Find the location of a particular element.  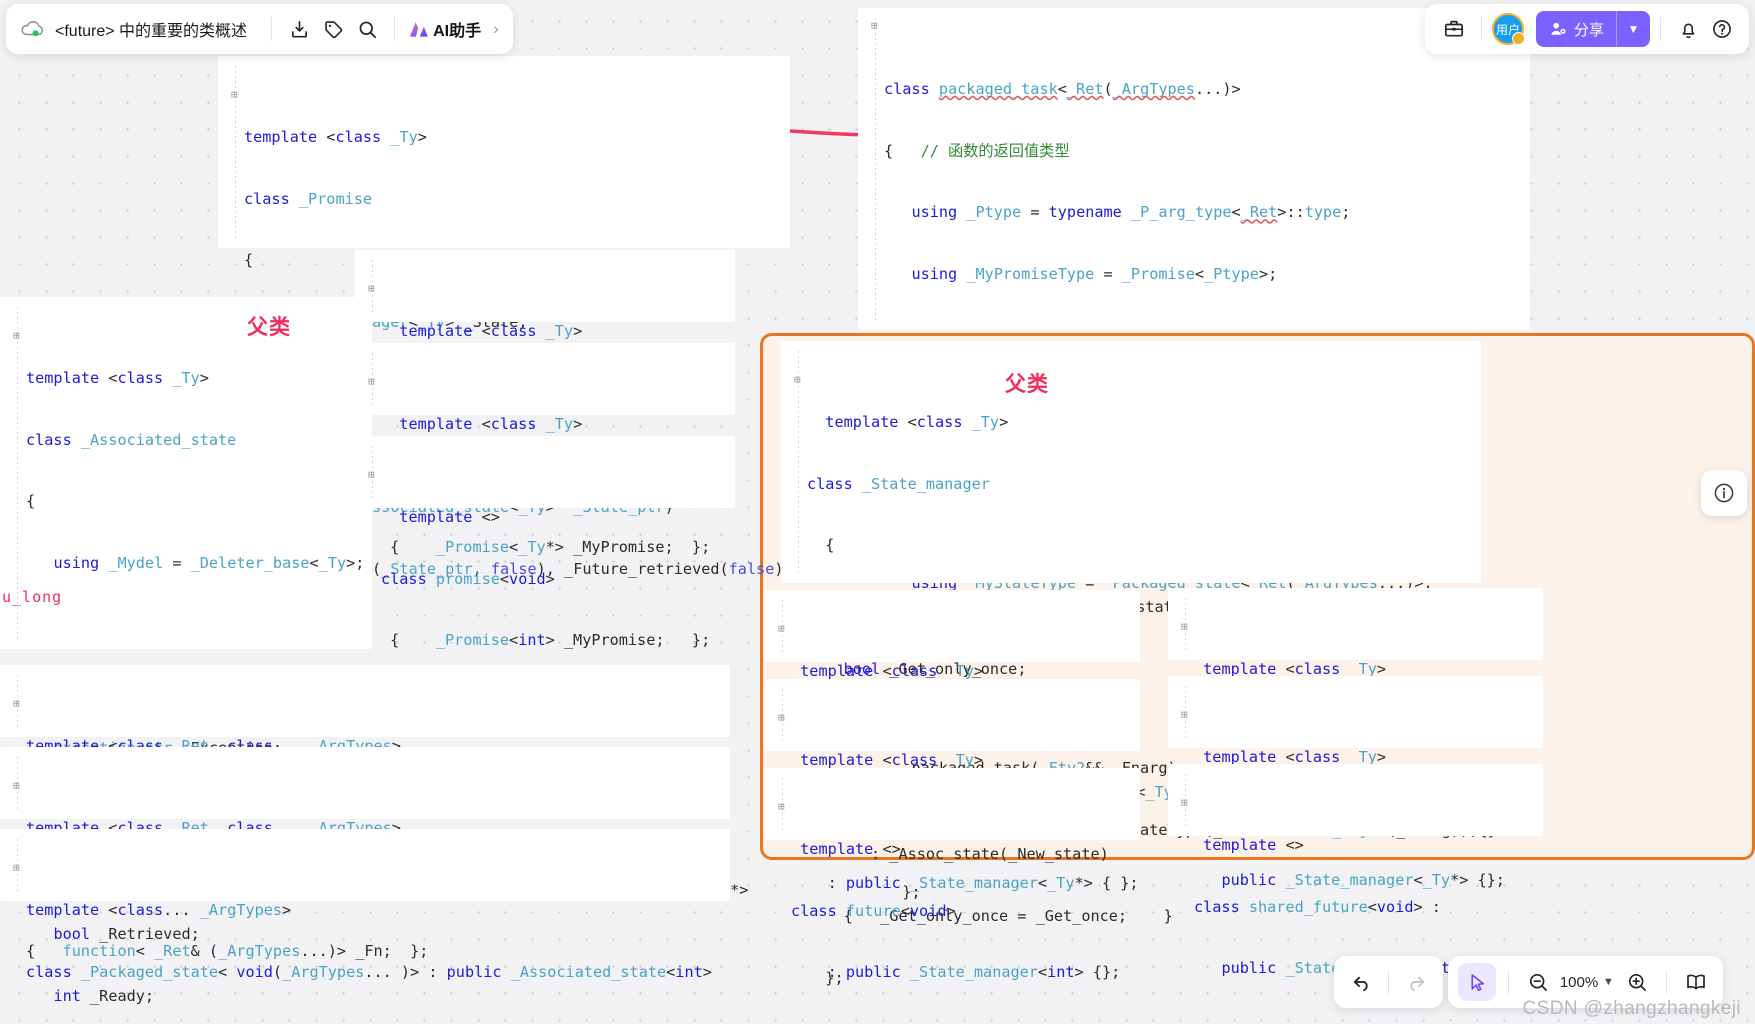

document-title: <future> 中的重要的类概述 is located at coordinates (151, 29).